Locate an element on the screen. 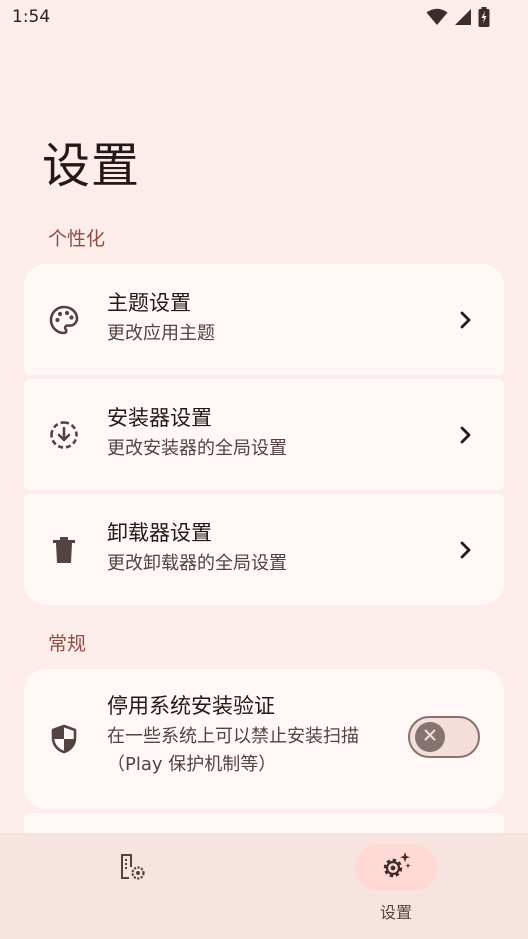 The image size is (528, 939). battery-charging-icon is located at coordinates (484, 17).